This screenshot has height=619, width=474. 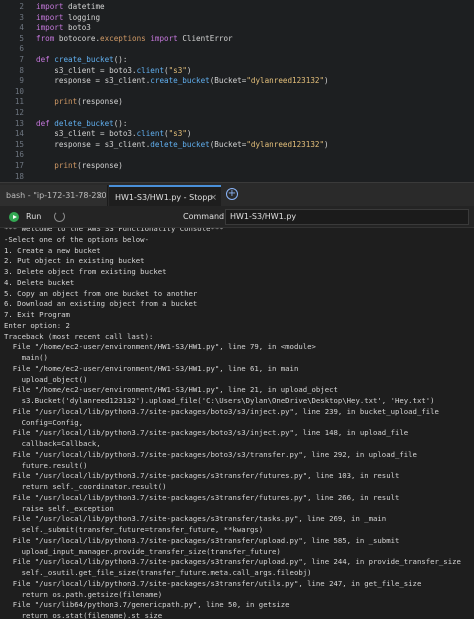 I want to click on terminal-line: 7. Exit Program, so click(x=37, y=314).